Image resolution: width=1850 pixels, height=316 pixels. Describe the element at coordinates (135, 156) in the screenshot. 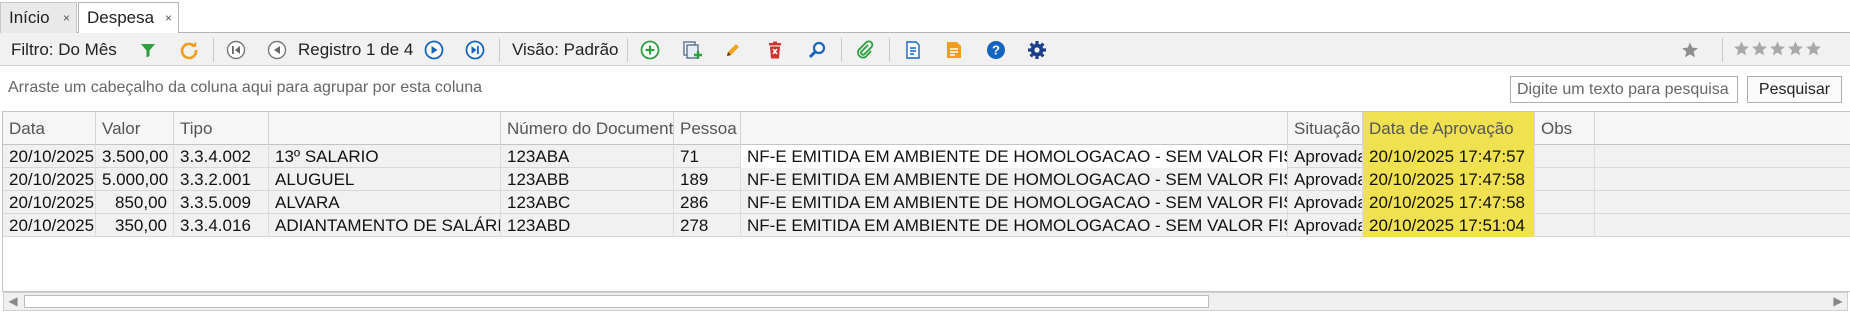

I see `cell-valor: 3.500,00` at that location.